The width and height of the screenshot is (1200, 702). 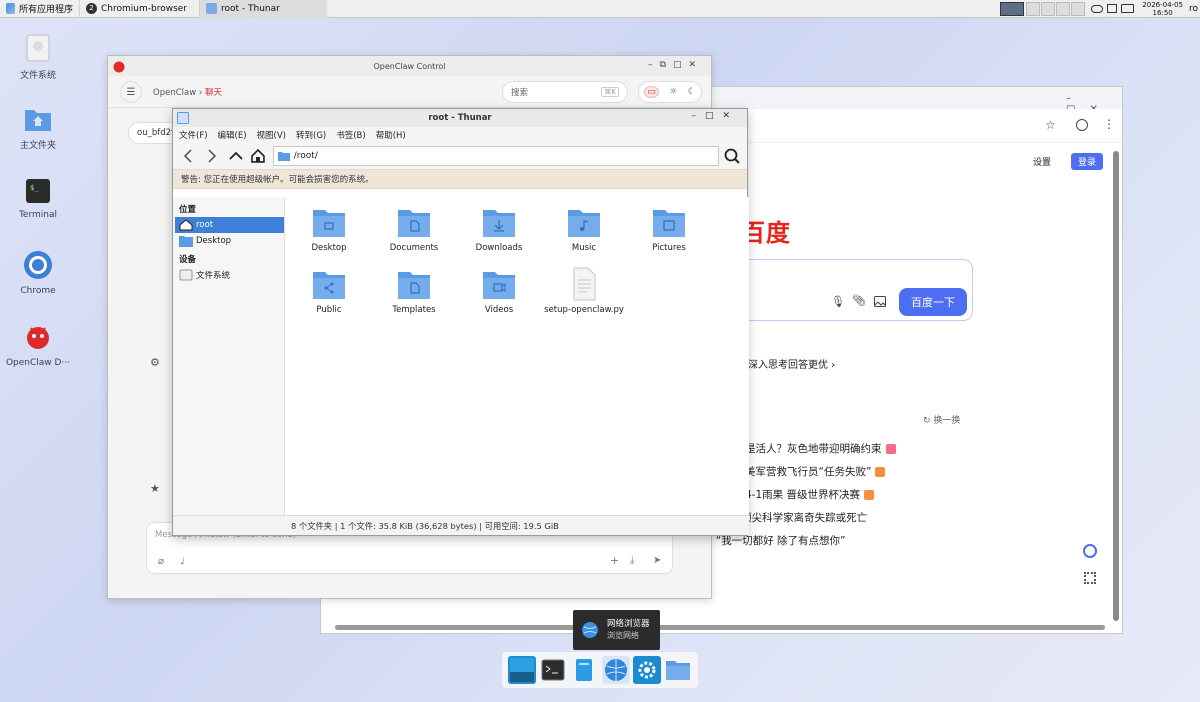 What do you see at coordinates (651, 92) in the screenshot?
I see `monitor-theme-icon: ▭` at bounding box center [651, 92].